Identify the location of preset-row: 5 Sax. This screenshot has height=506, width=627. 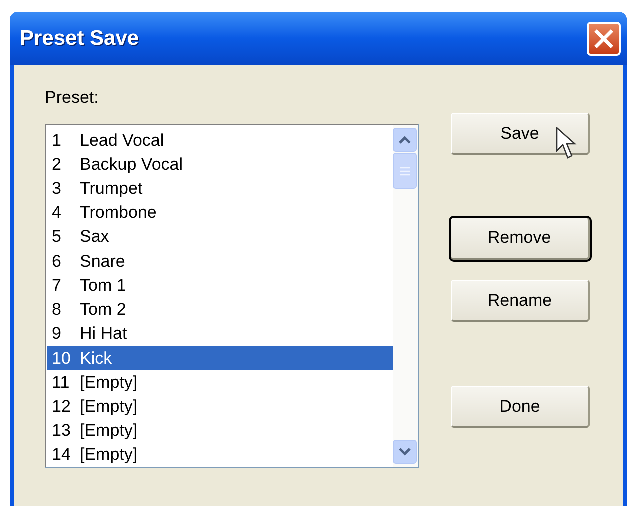
(220, 237).